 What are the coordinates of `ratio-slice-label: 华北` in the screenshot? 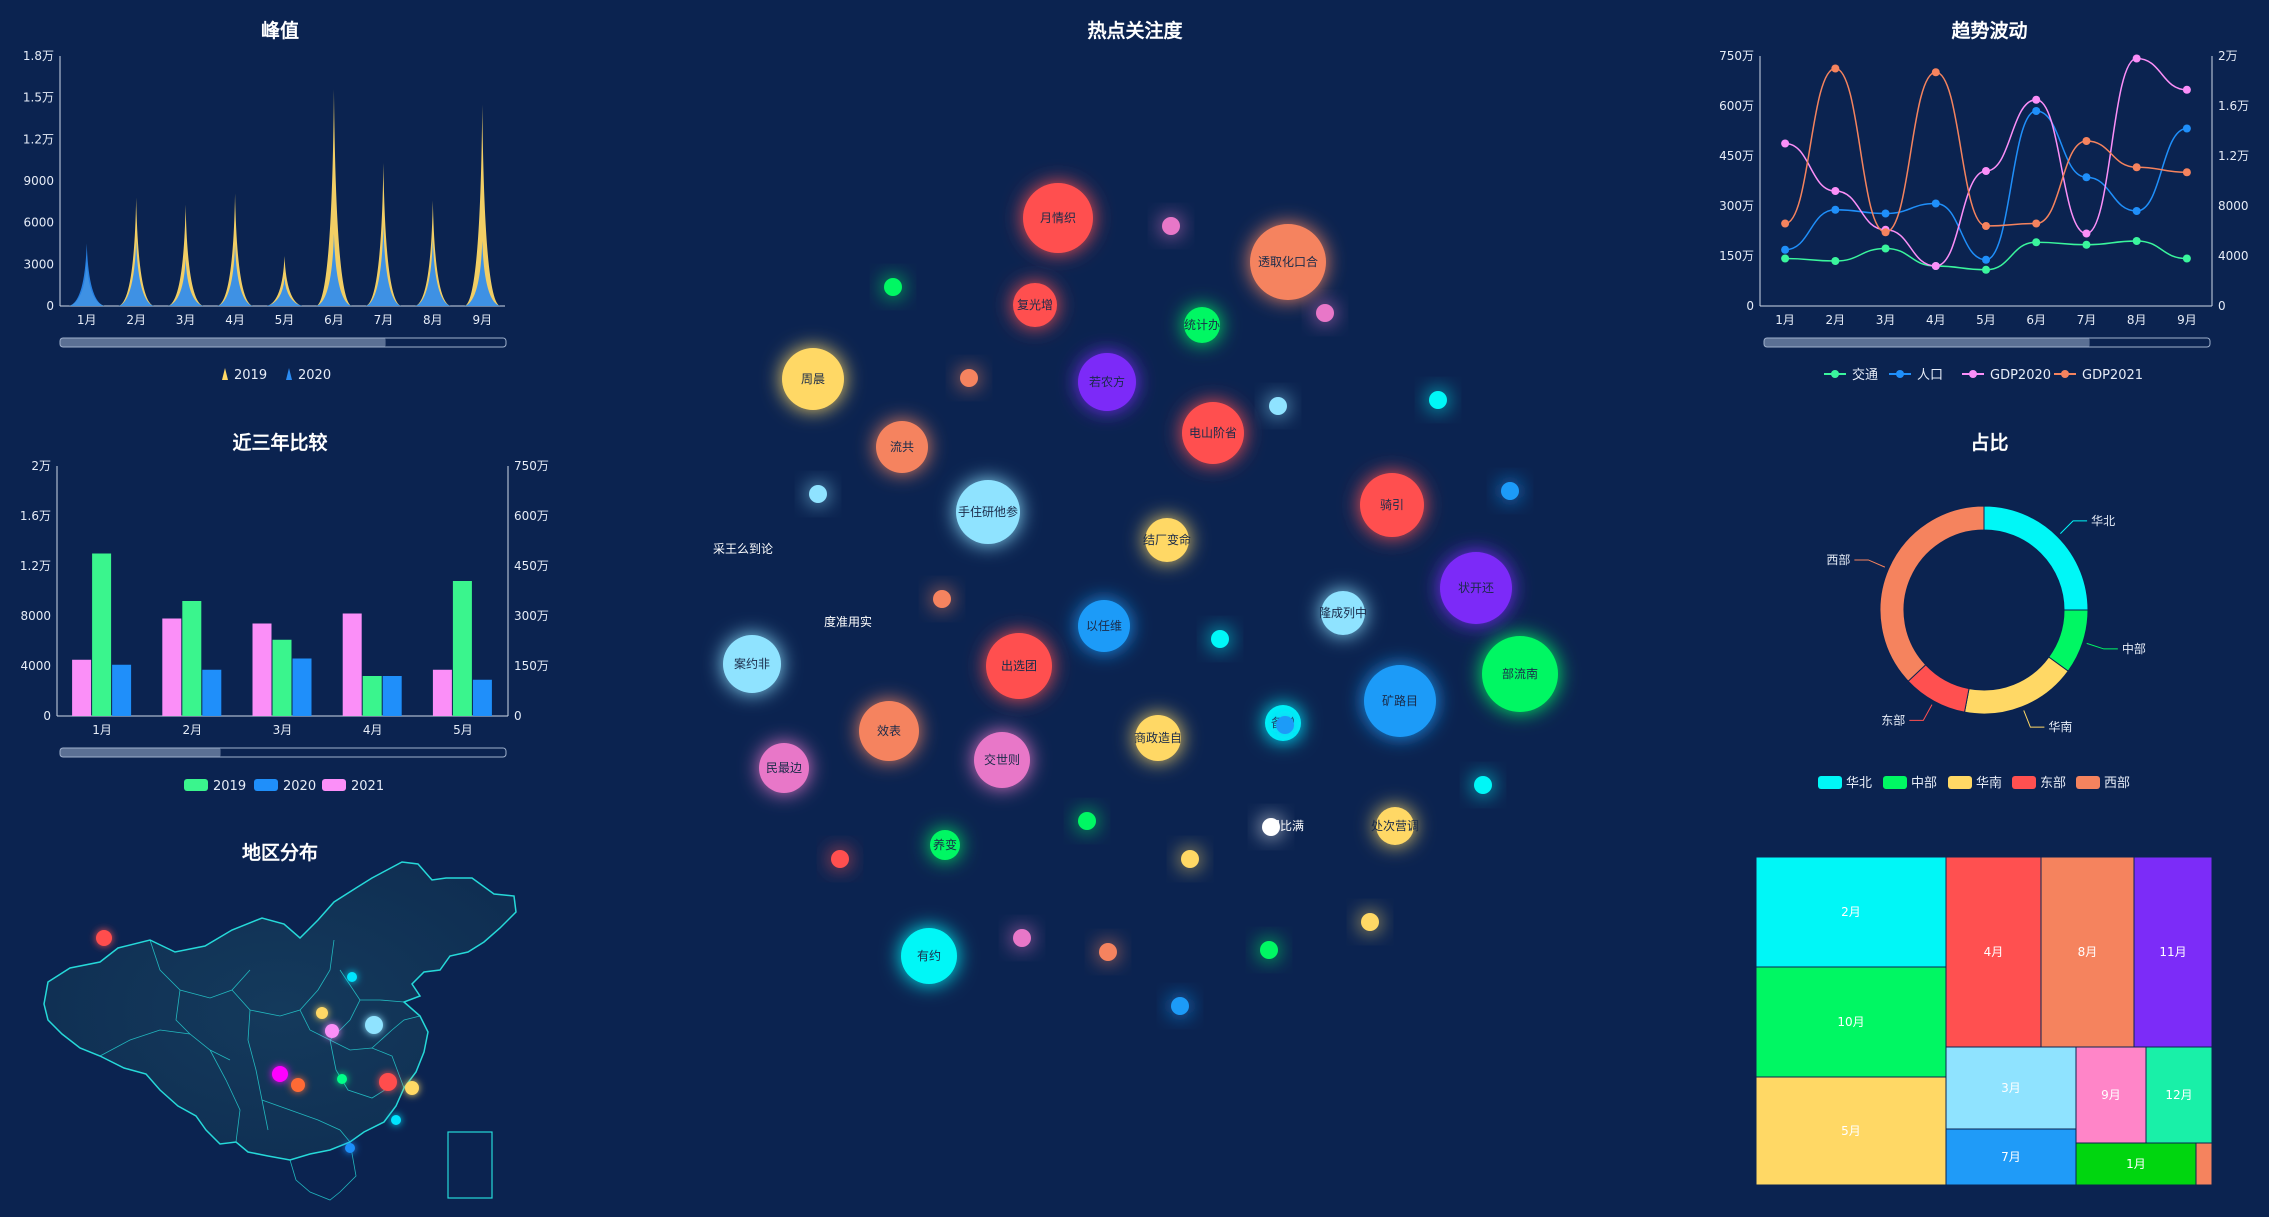 It's located at (2103, 521).